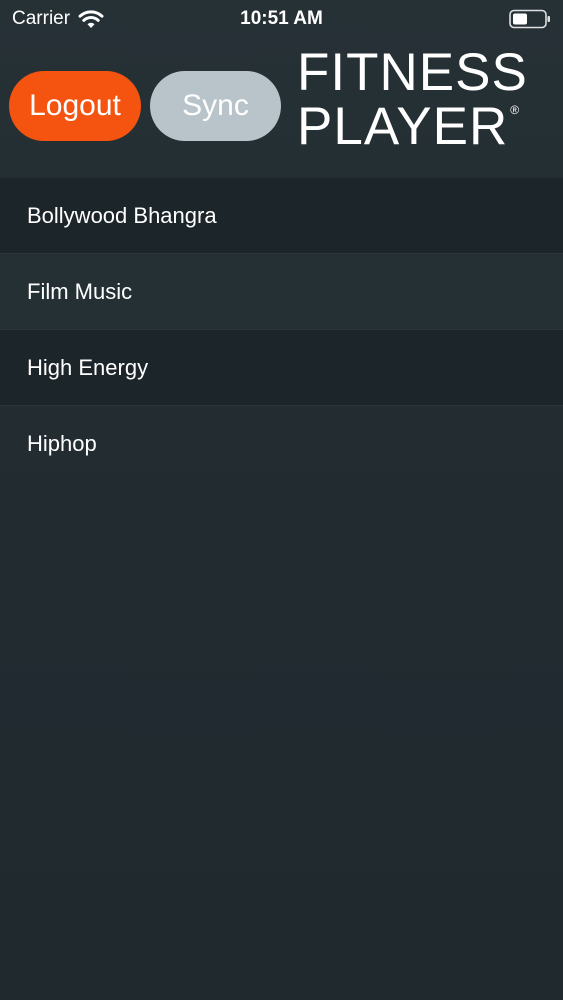  I want to click on list-item-label: Bollywood Bhangra, so click(122, 215).